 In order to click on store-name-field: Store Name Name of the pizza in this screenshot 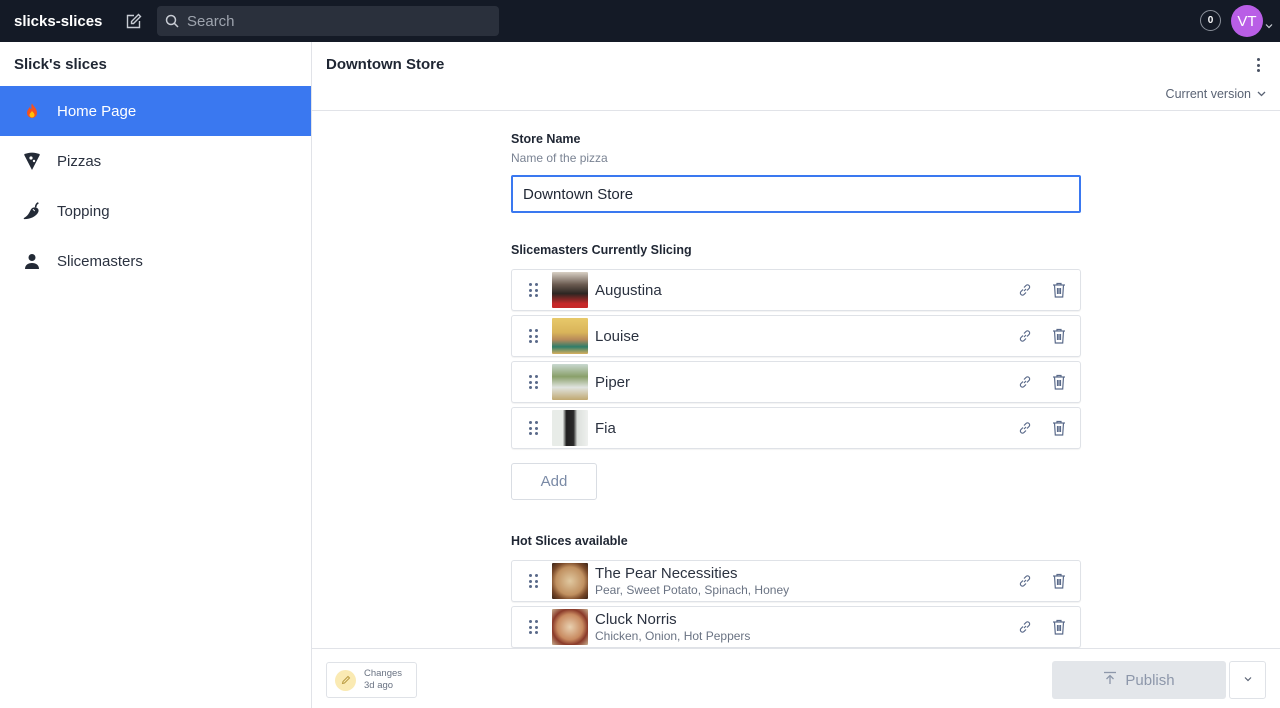, I will do `click(796, 172)`.